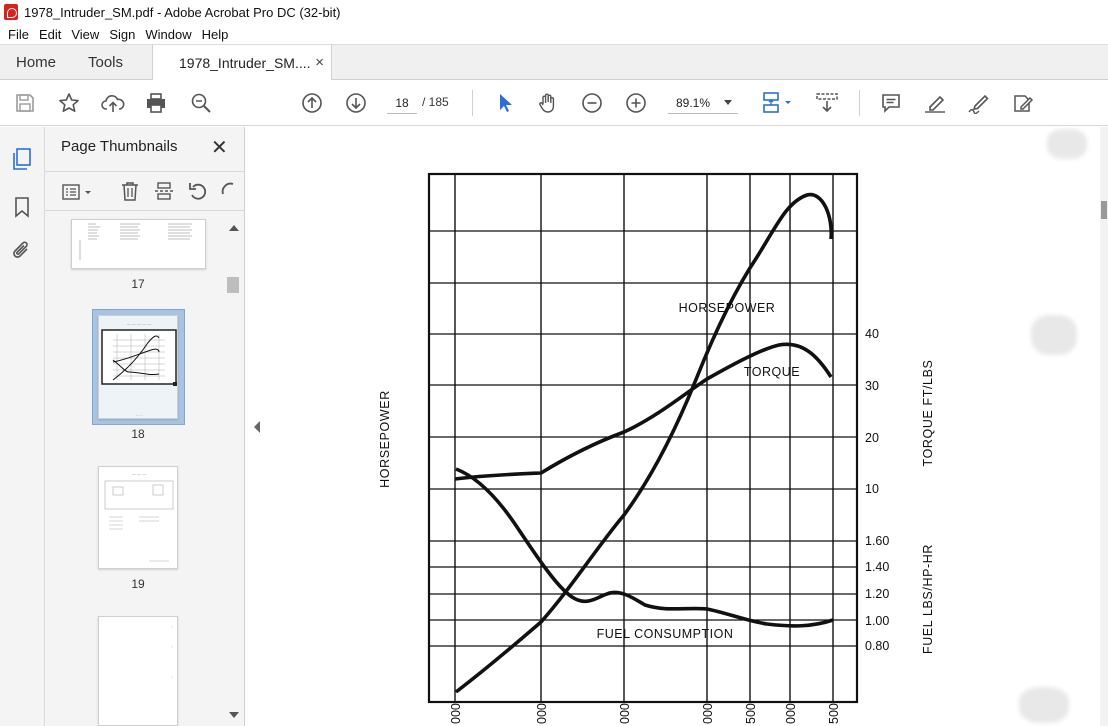  I want to click on close-panel-icon: ✕, so click(219, 147).